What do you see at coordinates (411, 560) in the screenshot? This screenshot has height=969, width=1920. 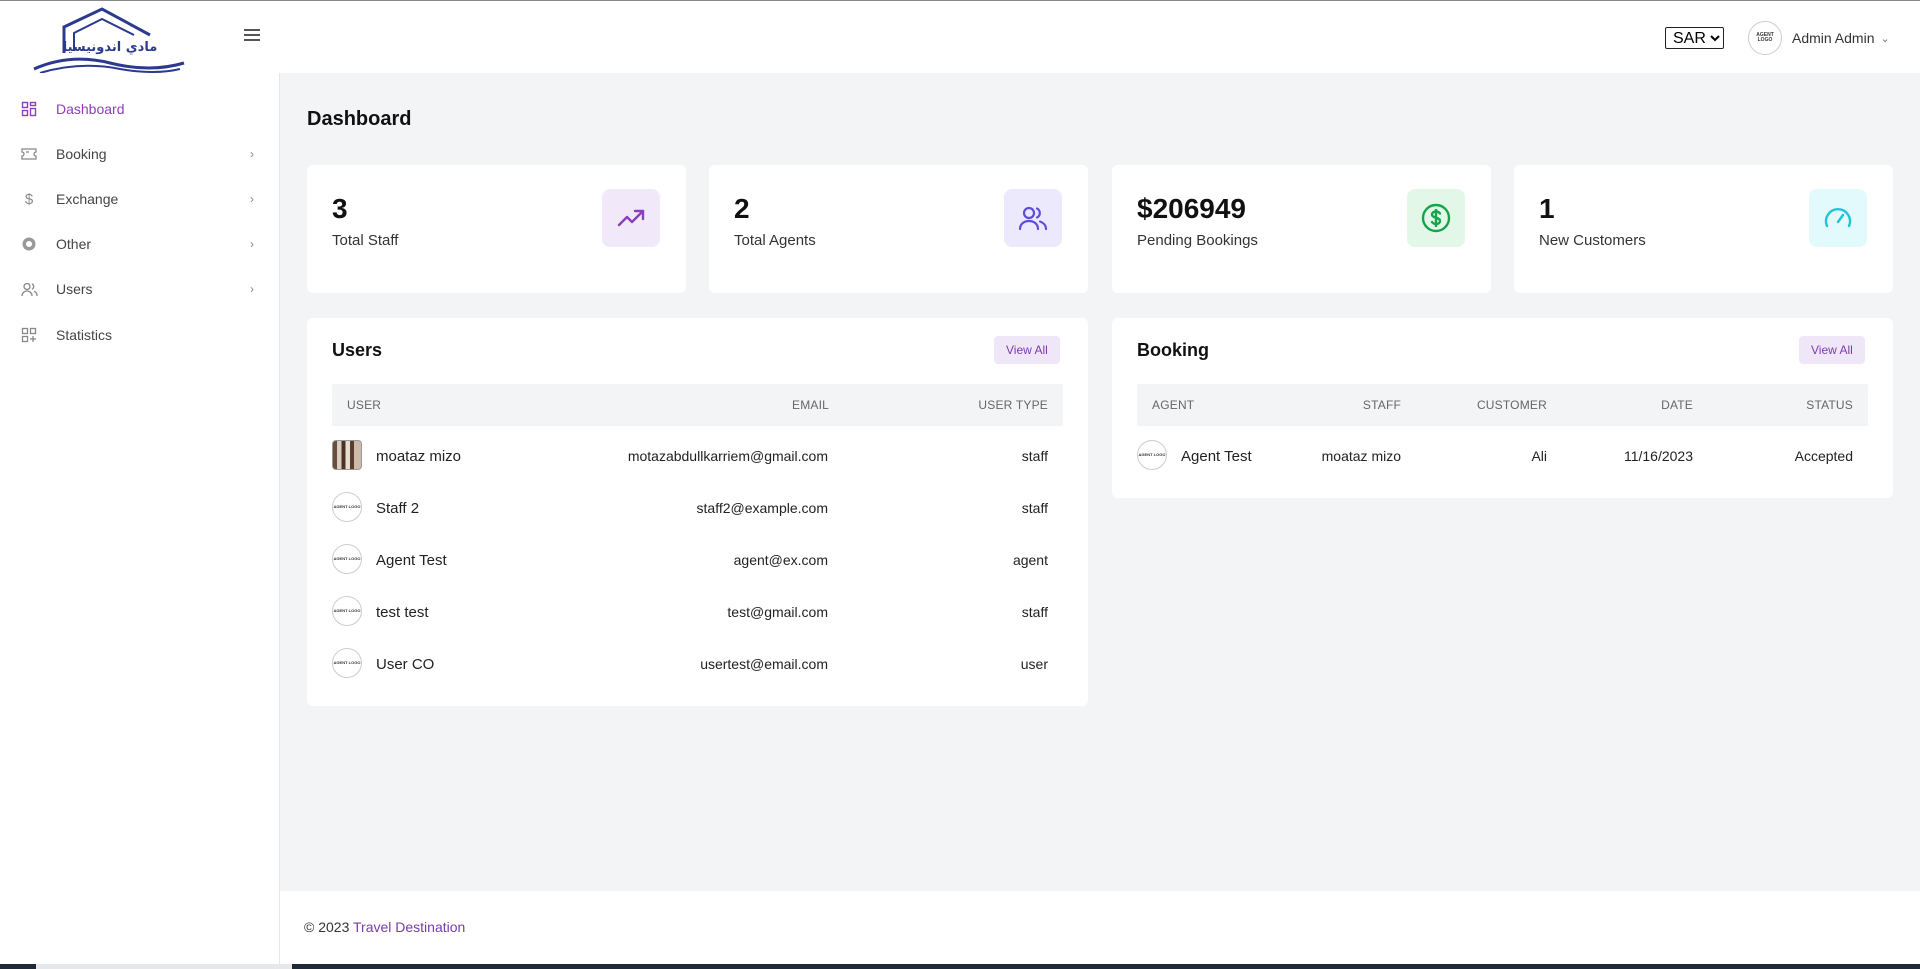 I see `user-name: Agent Test` at bounding box center [411, 560].